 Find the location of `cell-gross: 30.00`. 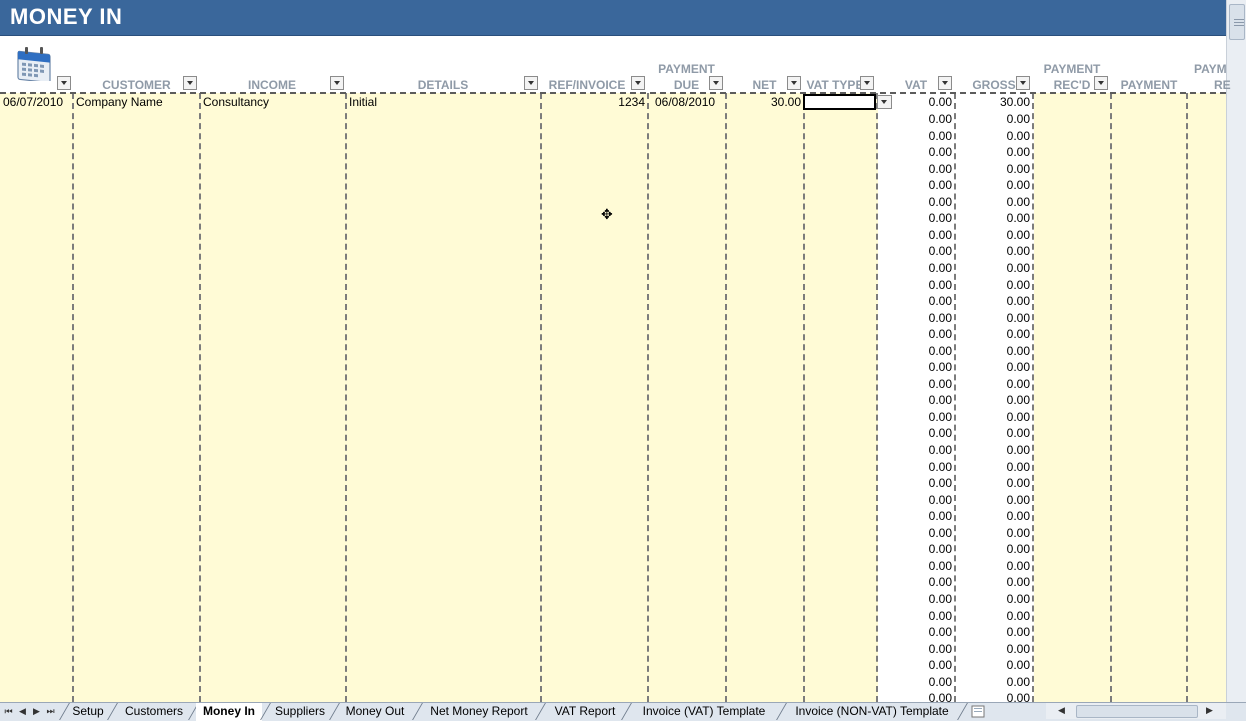

cell-gross: 30.00 is located at coordinates (993, 102).